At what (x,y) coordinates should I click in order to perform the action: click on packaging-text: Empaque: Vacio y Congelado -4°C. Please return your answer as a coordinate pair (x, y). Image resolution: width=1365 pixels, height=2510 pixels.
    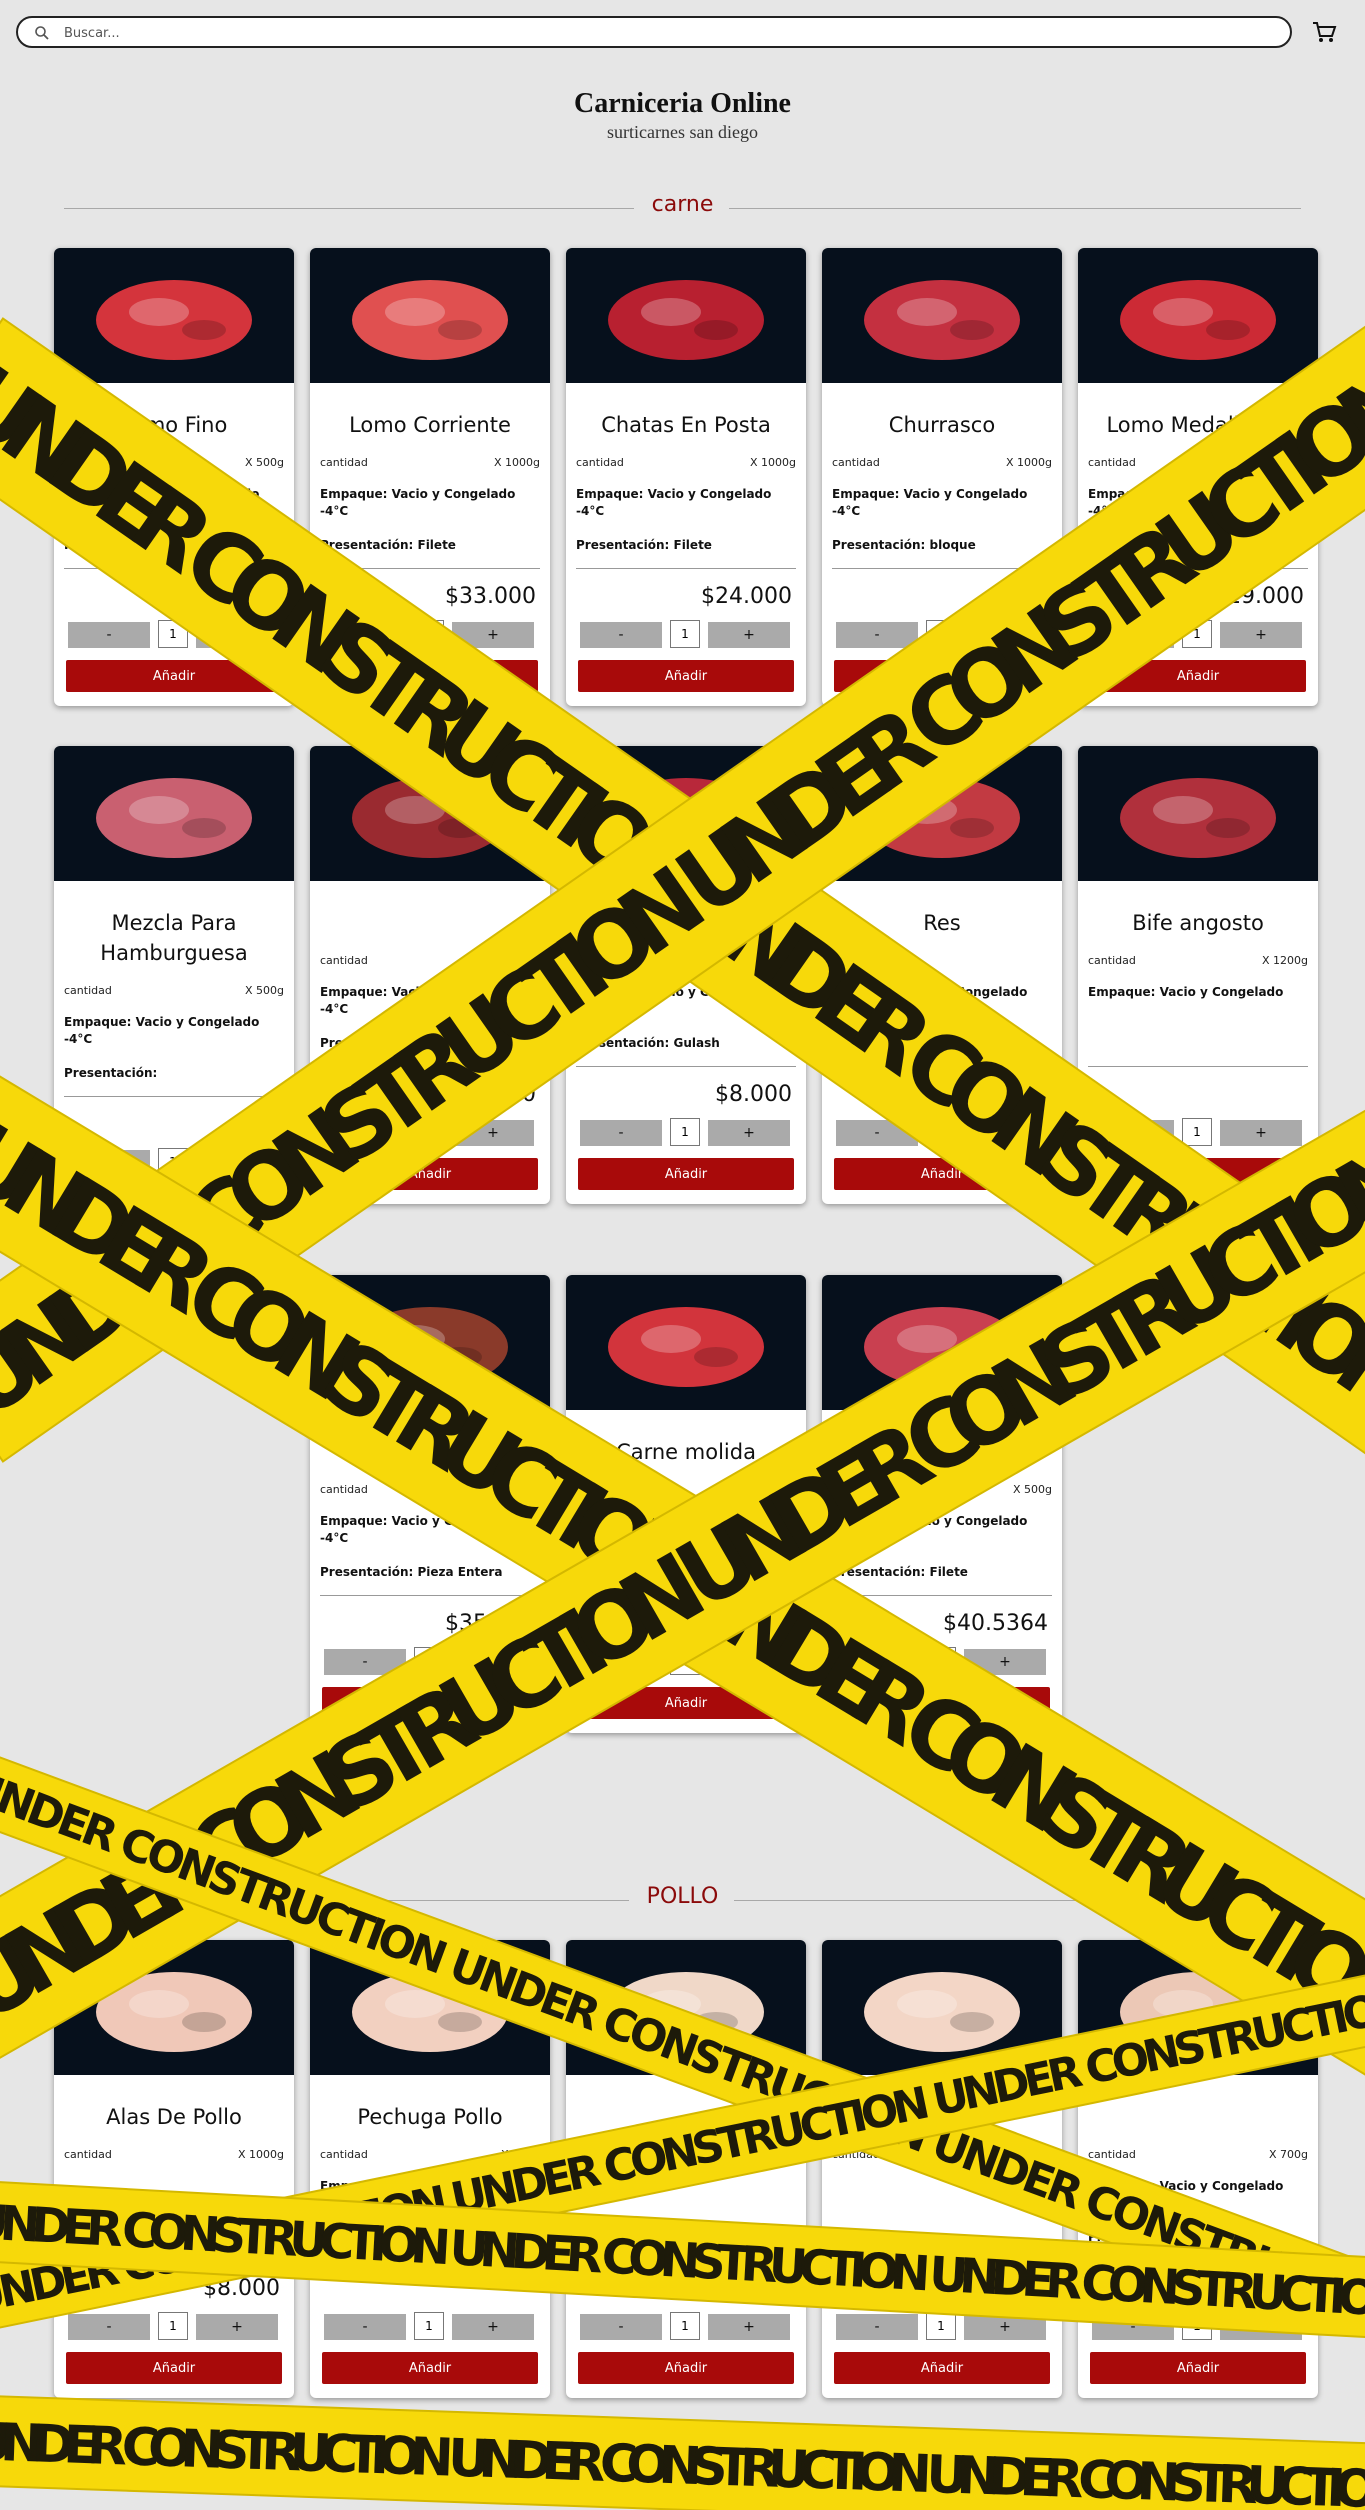
    Looking at the image, I should click on (418, 1000).